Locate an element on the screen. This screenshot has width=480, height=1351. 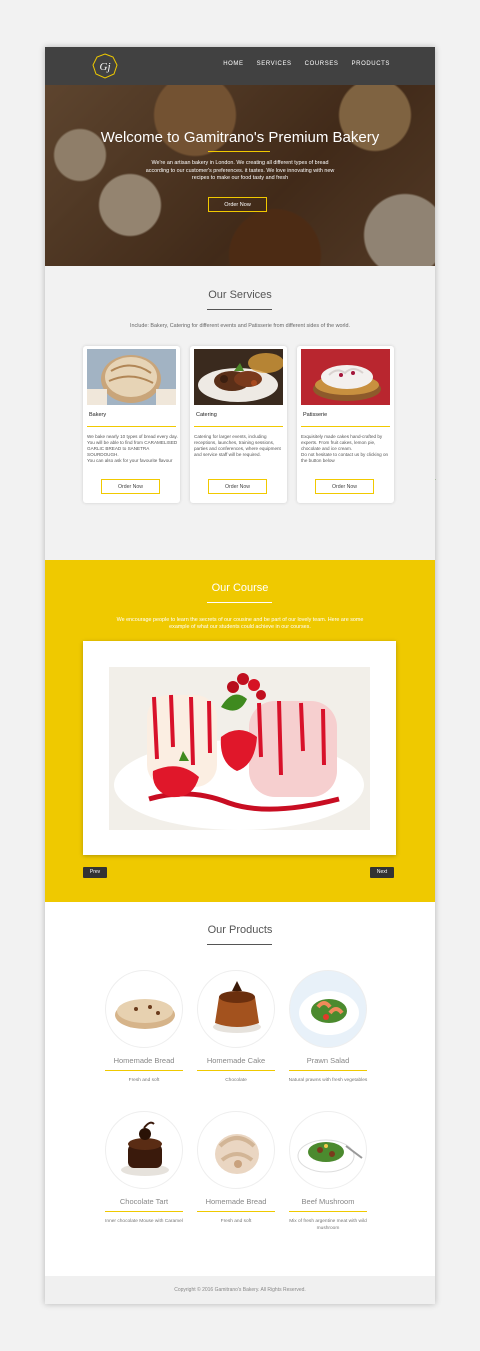
products-divider is located at coordinates (239, 944).